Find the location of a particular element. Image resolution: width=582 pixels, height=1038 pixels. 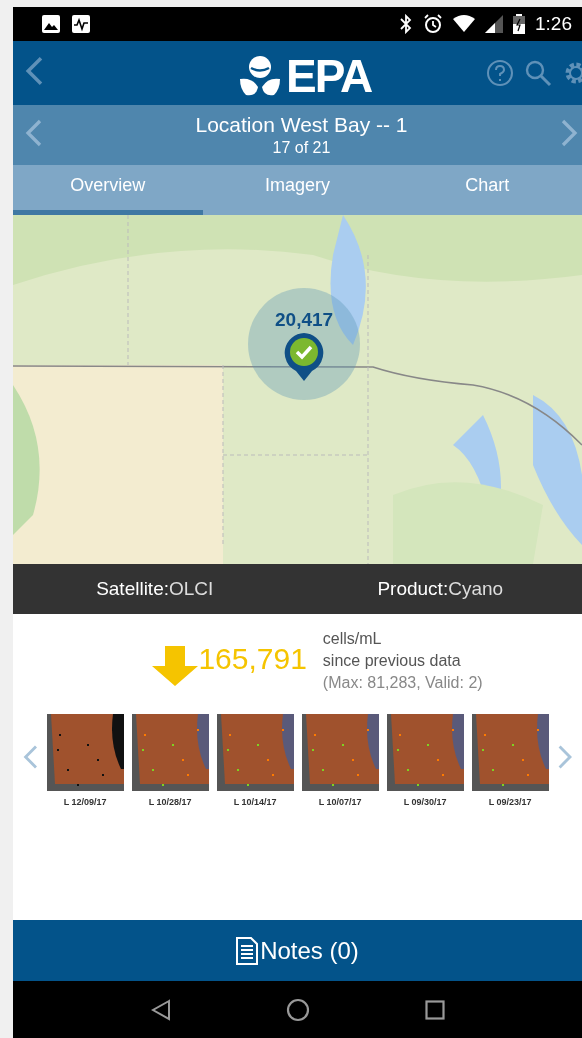

back-icon is located at coordinates (160, 1009).